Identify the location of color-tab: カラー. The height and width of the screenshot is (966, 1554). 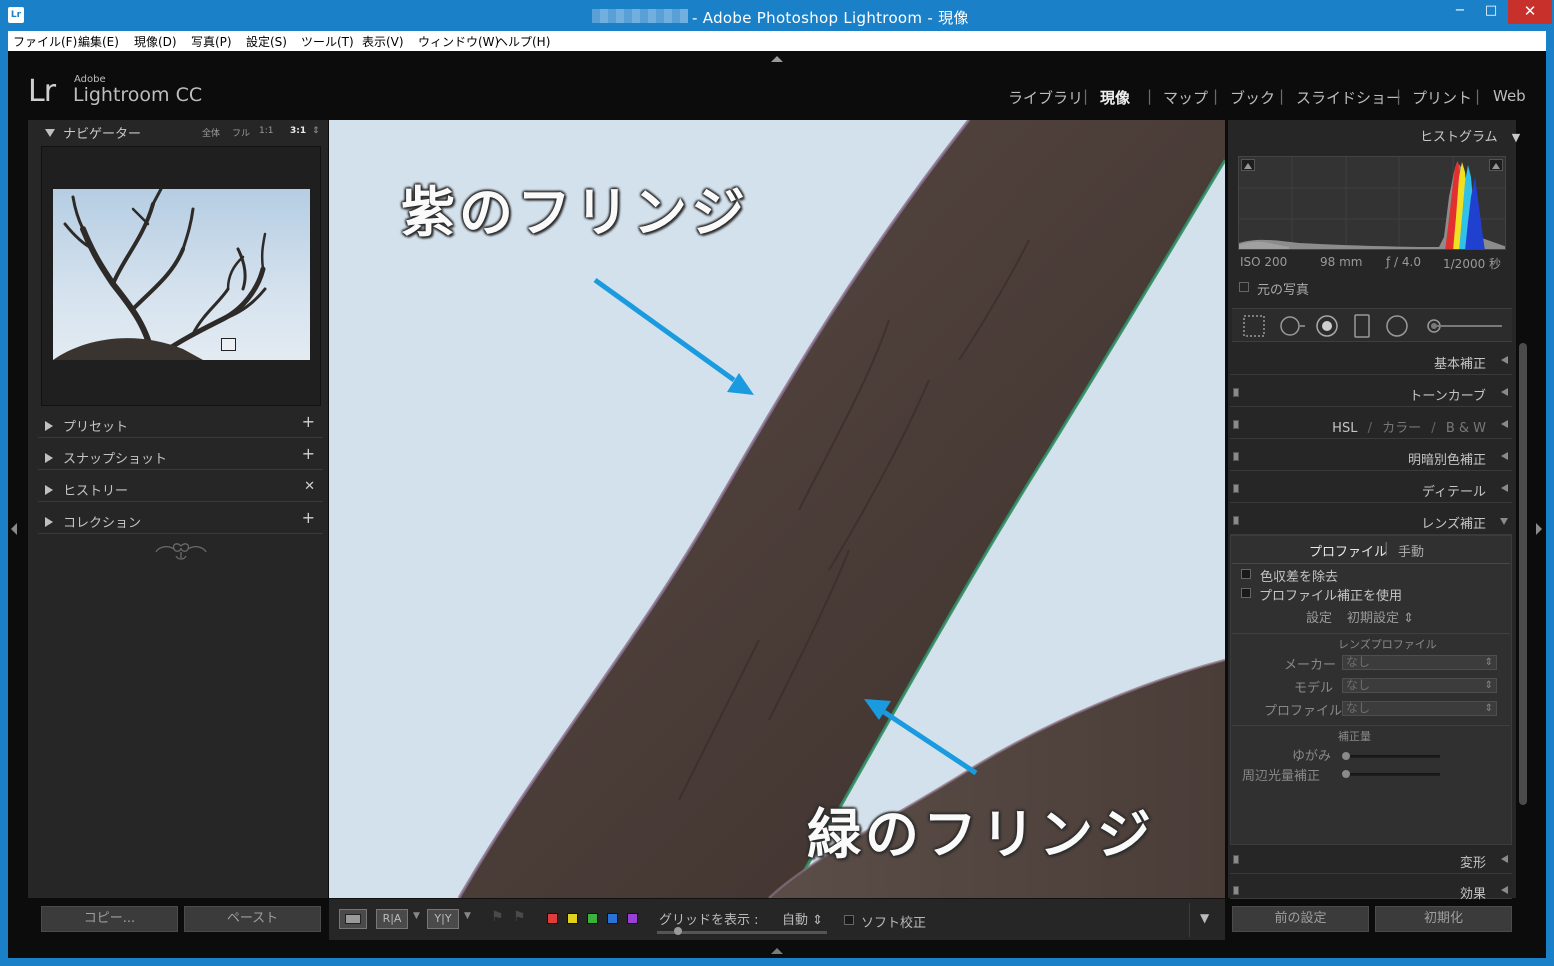
(1401, 428).